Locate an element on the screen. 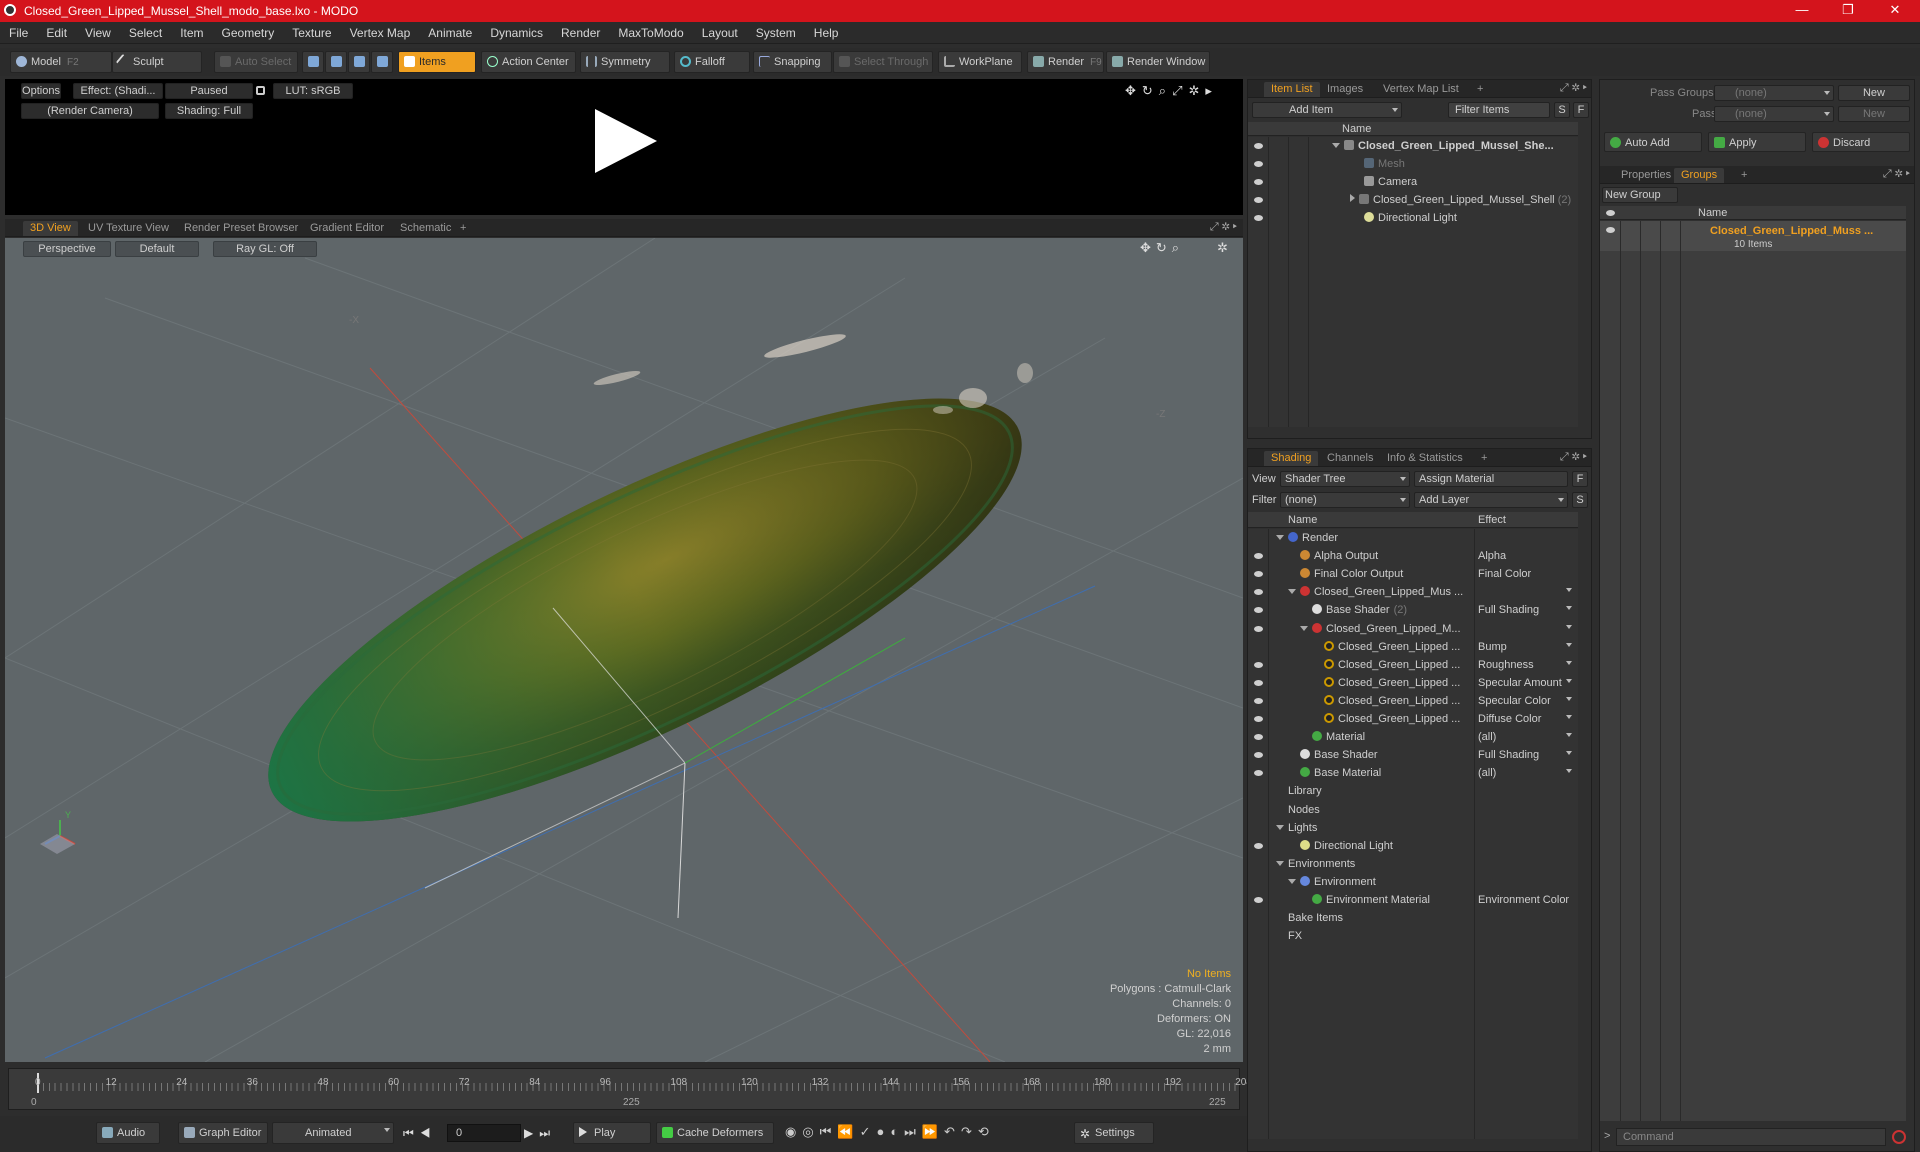  shader-row: Lights is located at coordinates (1413, 828).